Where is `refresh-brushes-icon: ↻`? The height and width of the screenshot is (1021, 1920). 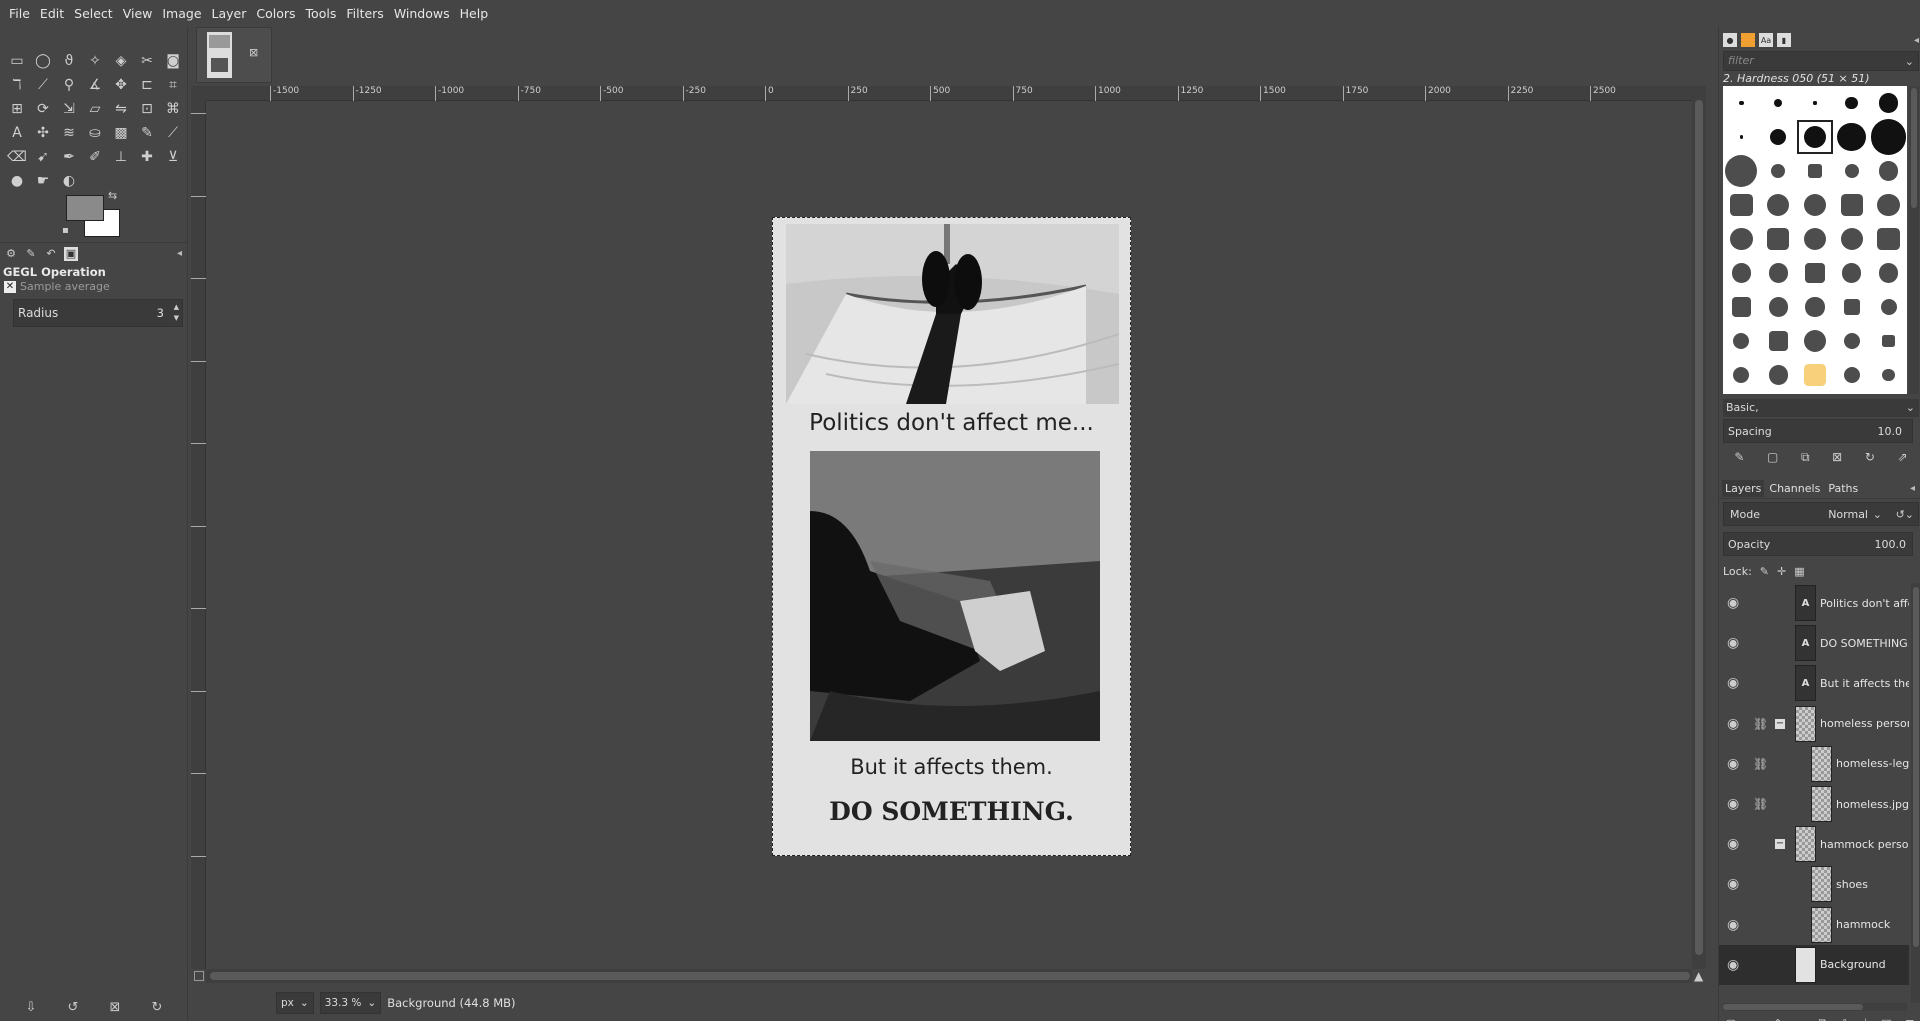 refresh-brushes-icon: ↻ is located at coordinates (1870, 457).